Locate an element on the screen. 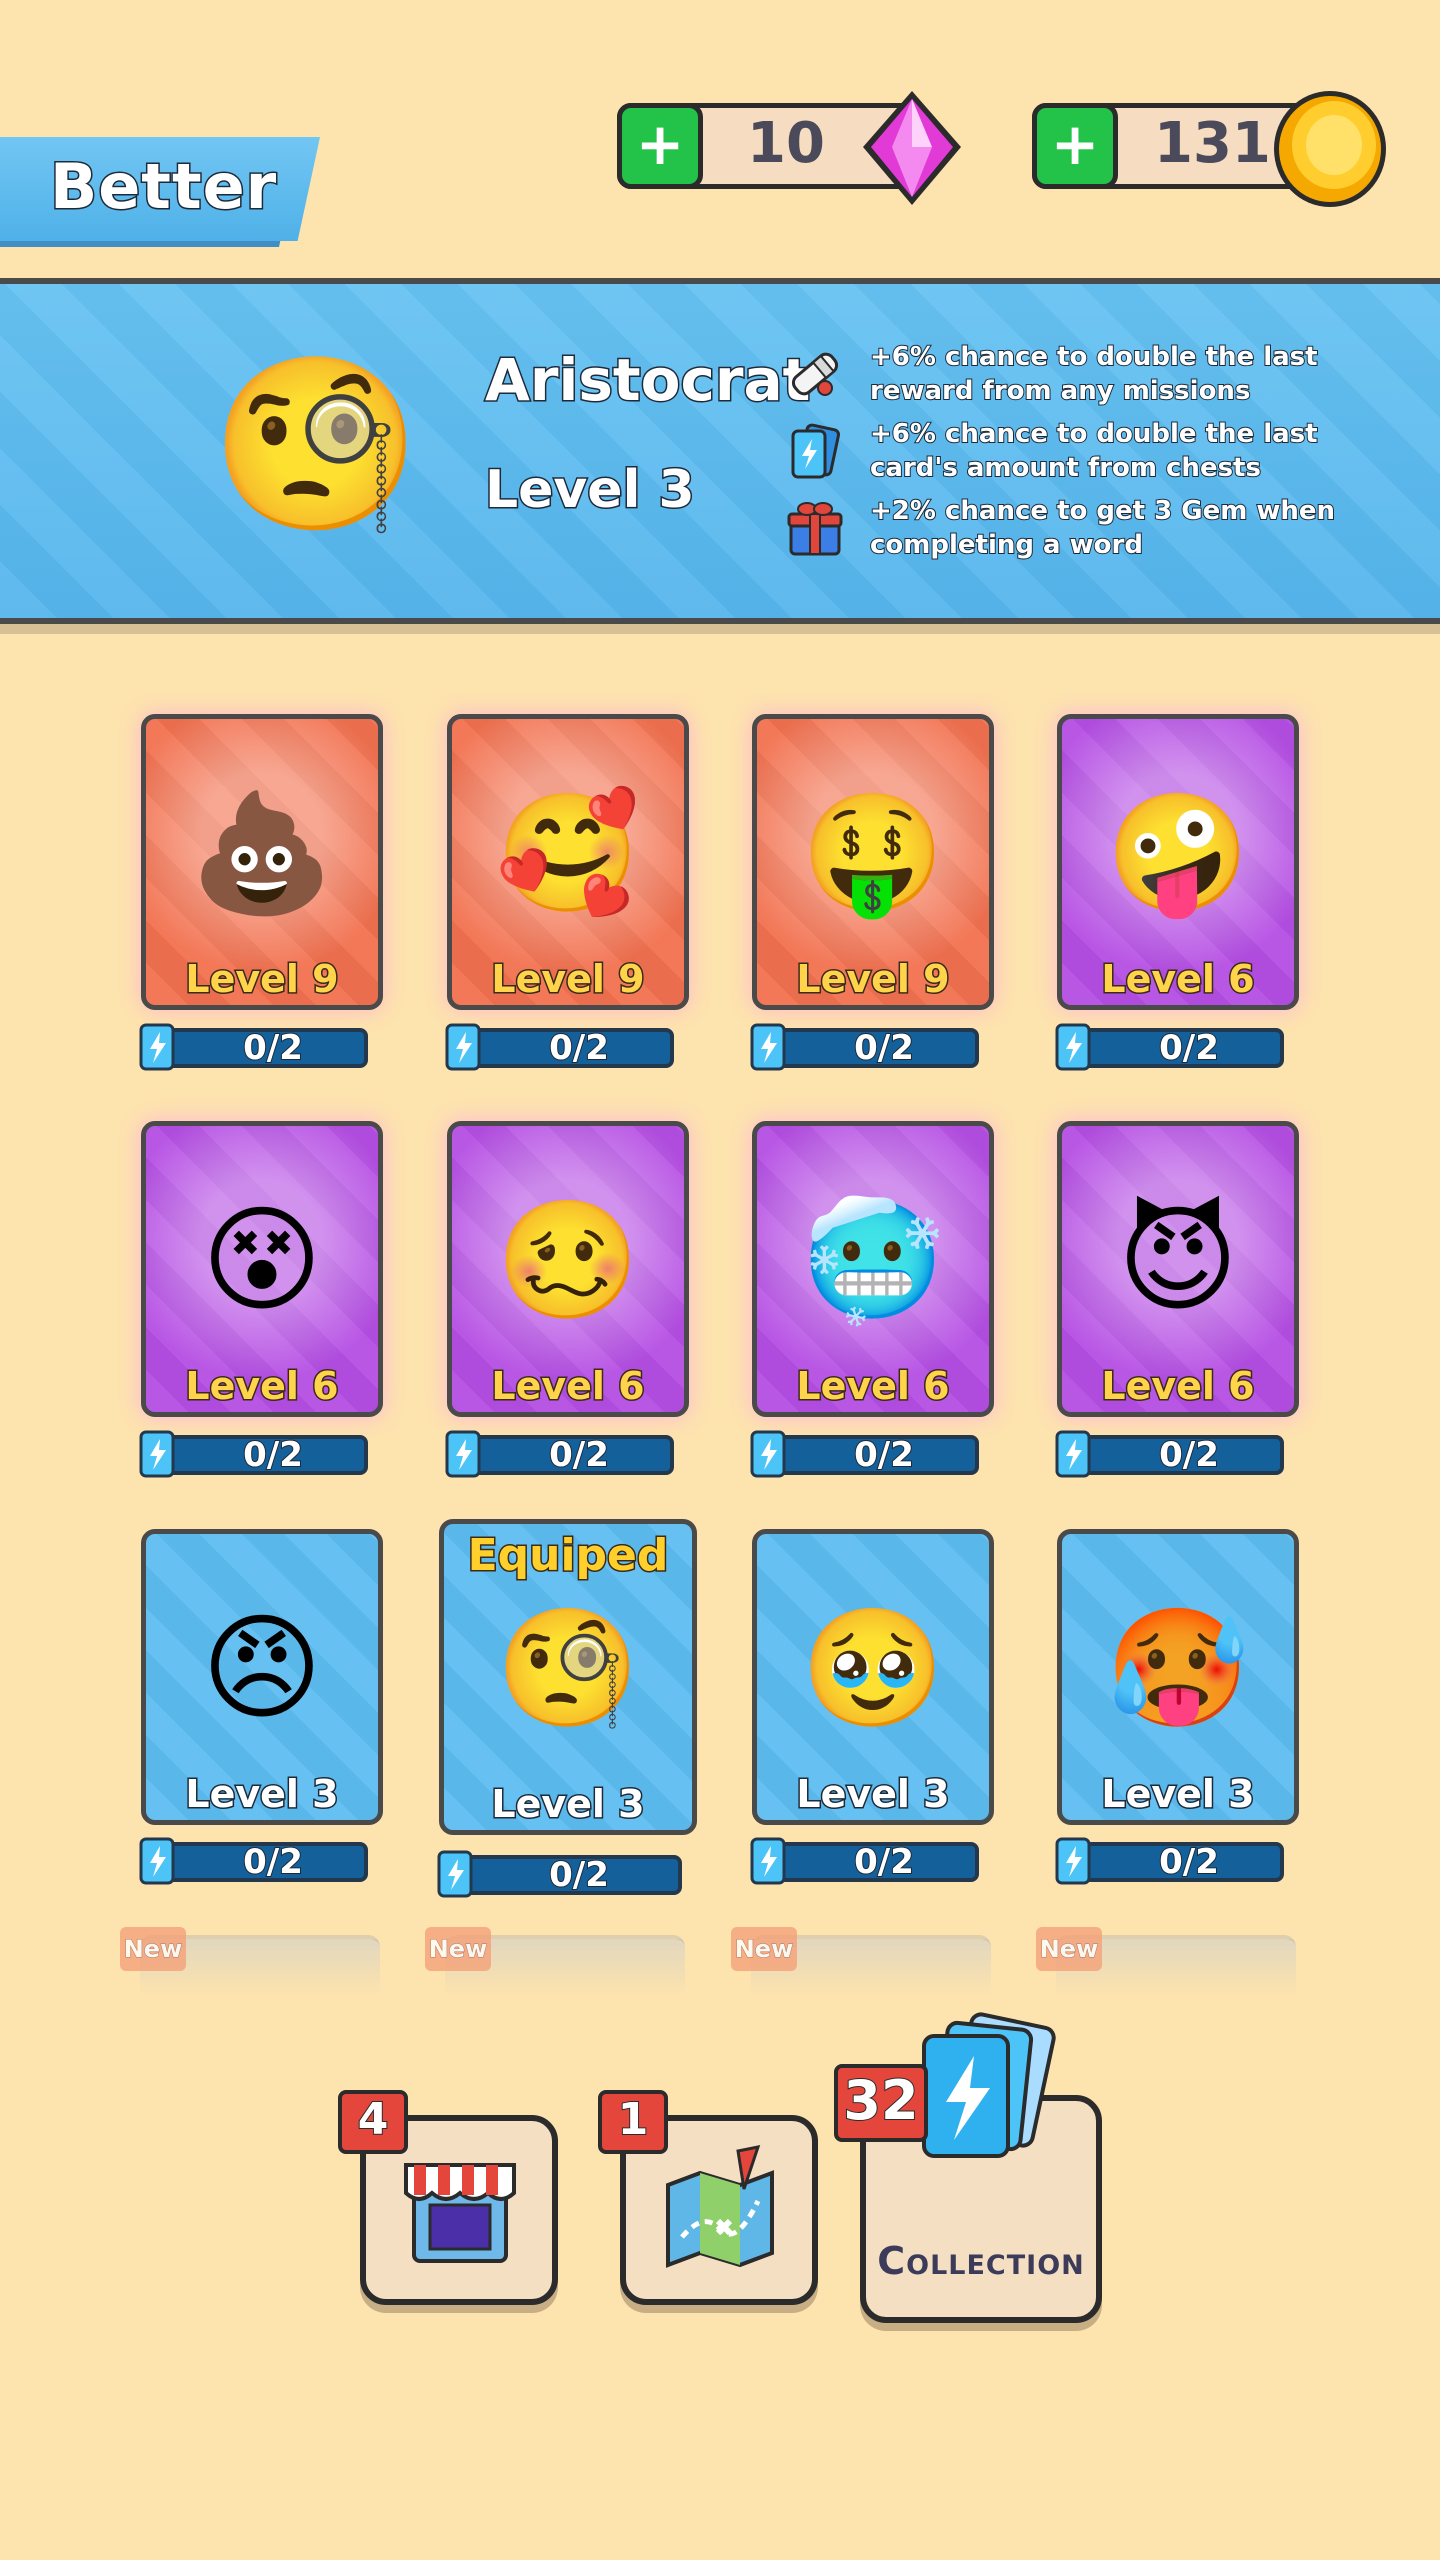 The height and width of the screenshot is (2560, 1440). coin-counter: + 131 is located at coordinates (1212, 149).